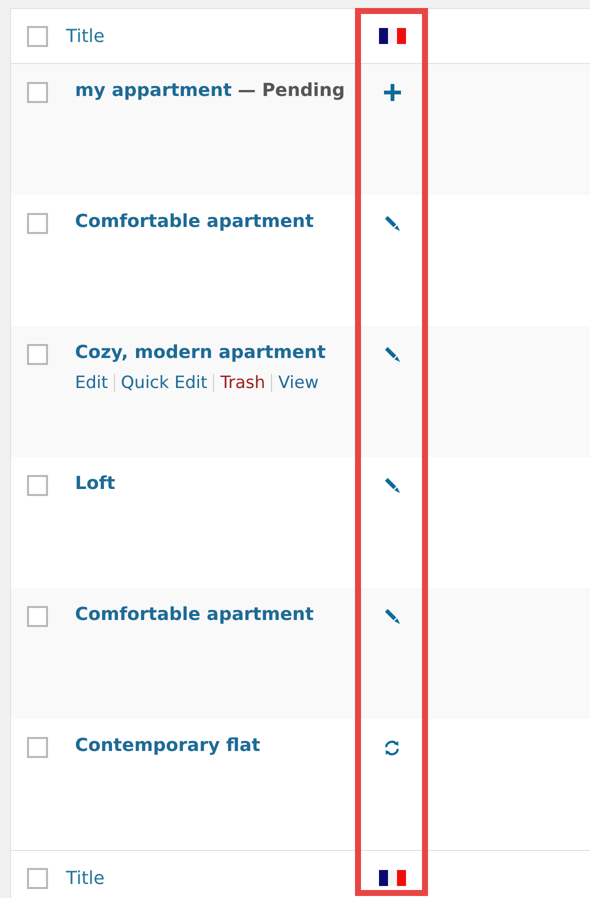 The width and height of the screenshot is (590, 898). Describe the element at coordinates (200, 352) in the screenshot. I see `post-title-link: Cozy, modern apartment` at that location.